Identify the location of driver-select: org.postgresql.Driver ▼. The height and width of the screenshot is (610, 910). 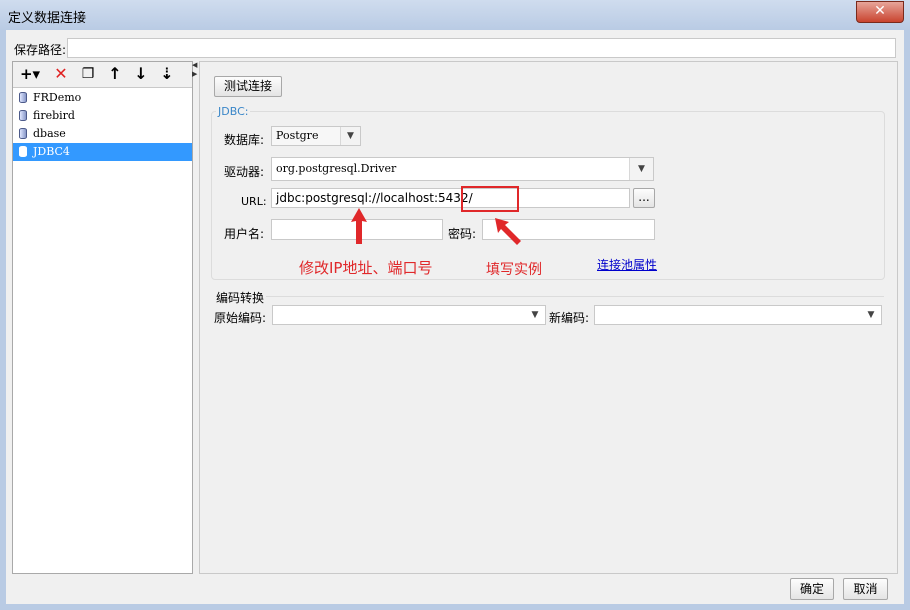
(462, 169).